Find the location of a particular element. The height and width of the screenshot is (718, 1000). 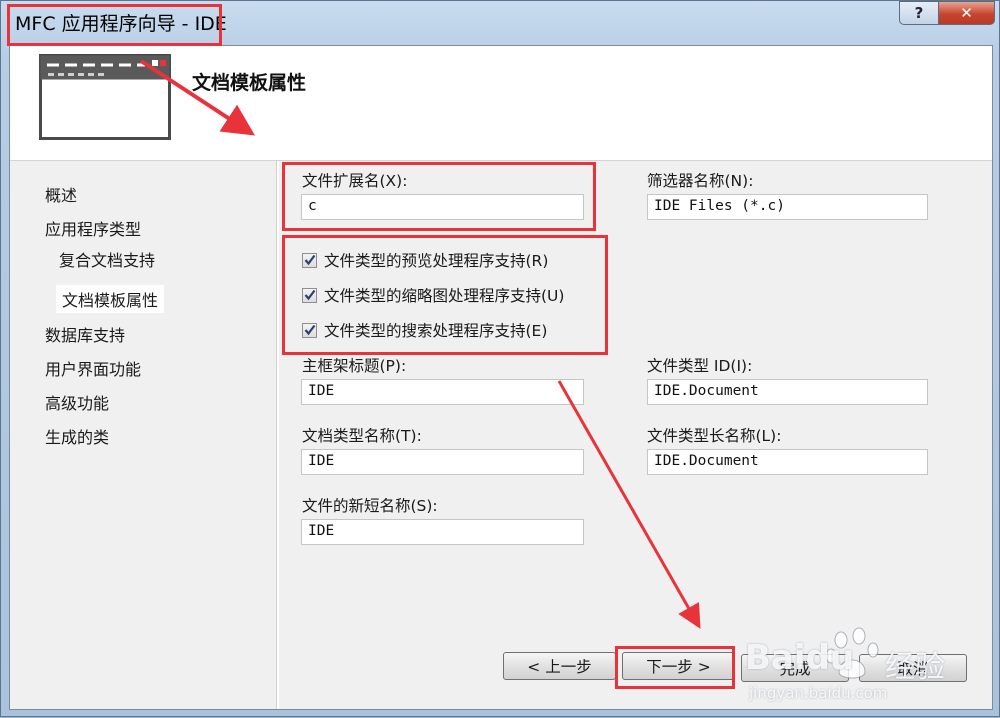

nav-item-doc-template: 文档模板属性 is located at coordinates (110, 299).